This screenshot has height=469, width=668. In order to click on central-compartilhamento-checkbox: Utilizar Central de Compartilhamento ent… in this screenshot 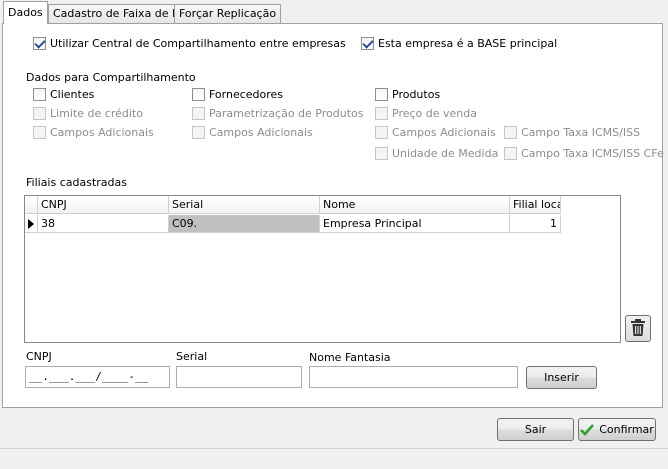, I will do `click(189, 43)`.